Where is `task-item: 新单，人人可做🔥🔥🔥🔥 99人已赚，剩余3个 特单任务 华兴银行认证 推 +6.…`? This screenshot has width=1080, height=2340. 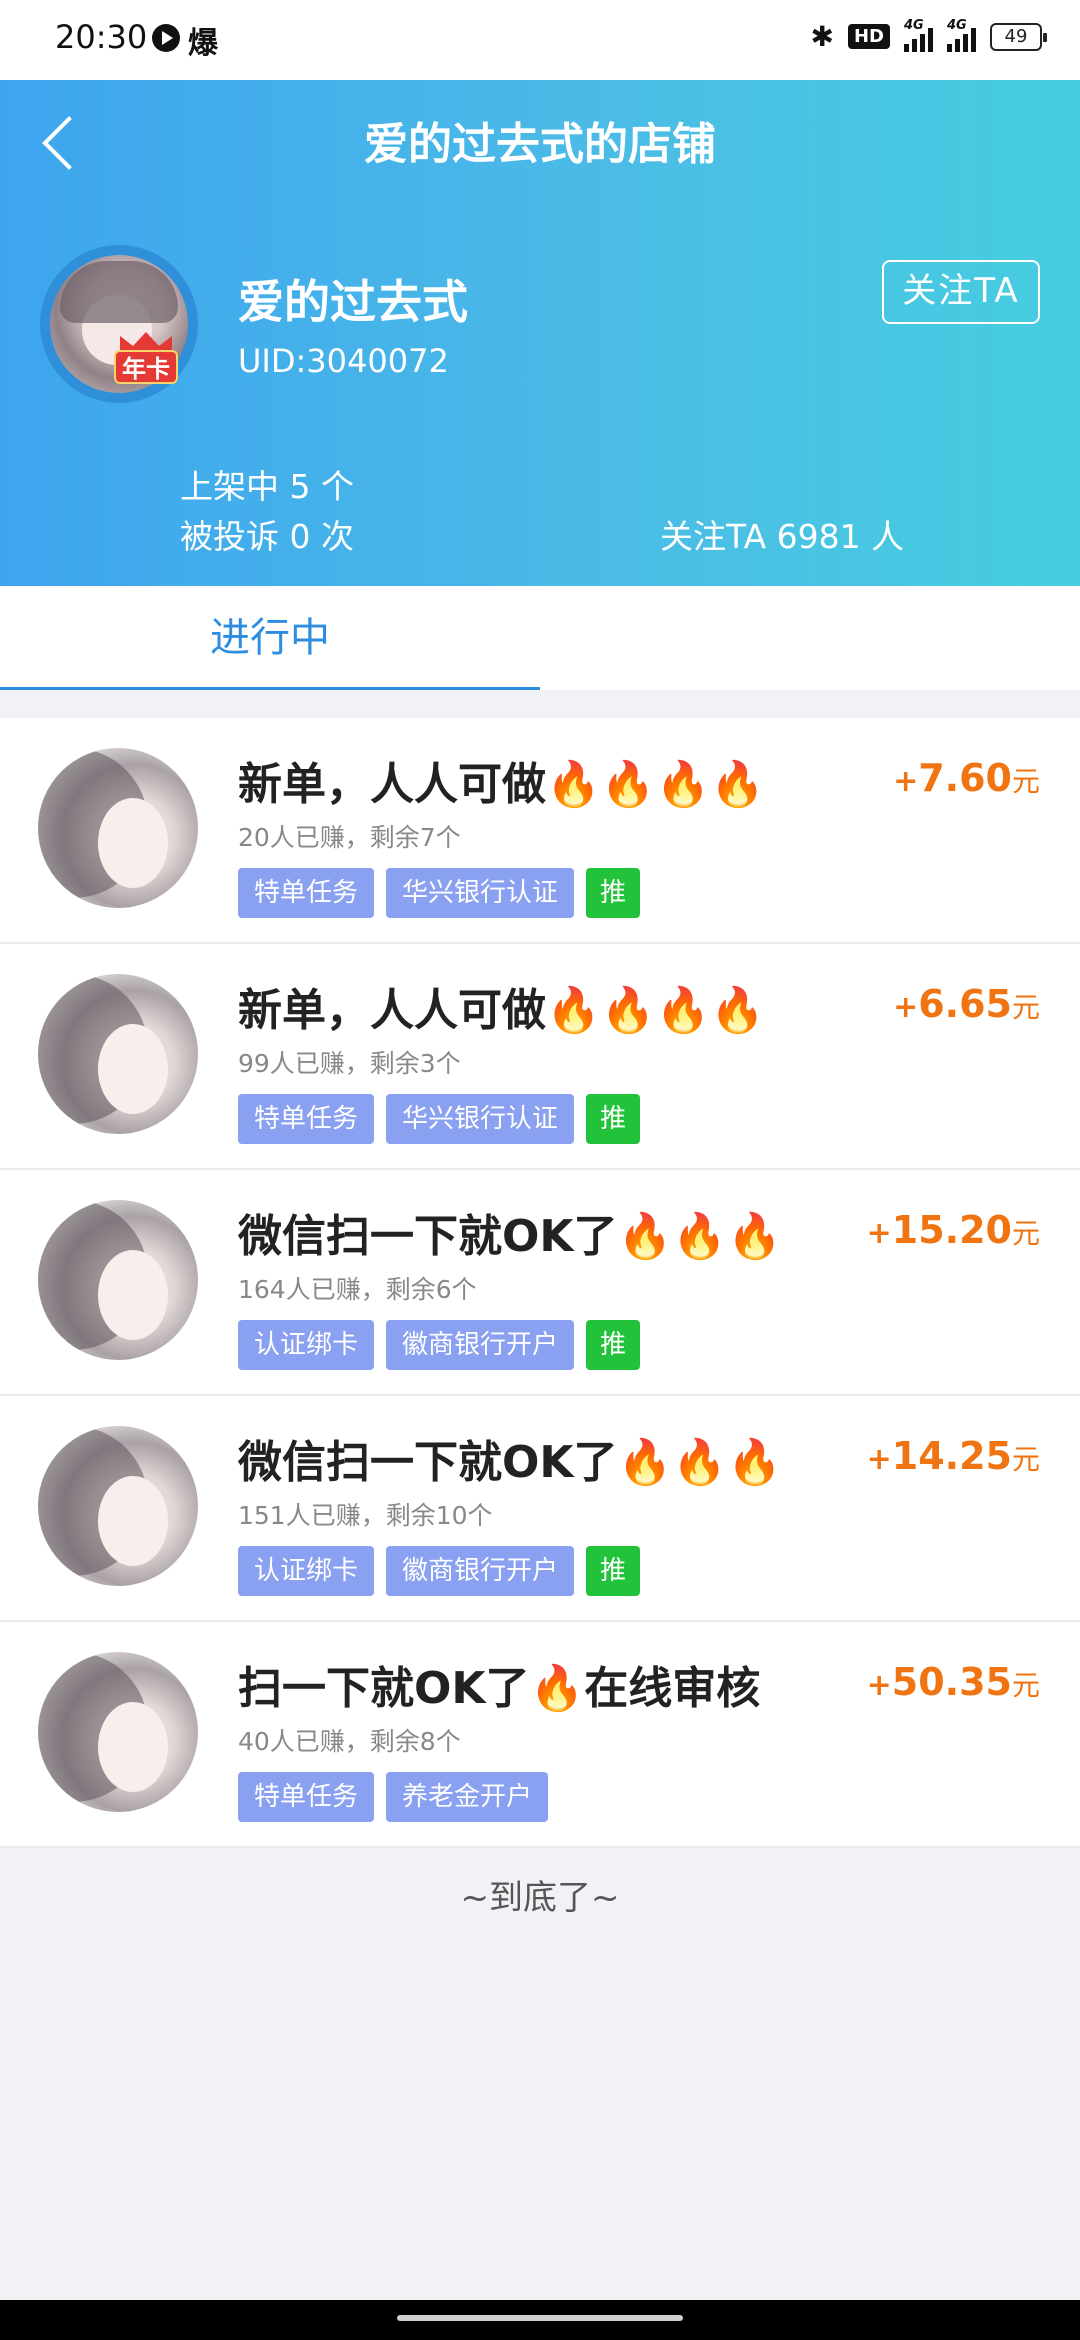
task-item: 新单，人人可做🔥🔥🔥🔥 99人已赚，剩余3个 特单任务 华兴银行认证 推 +6.… is located at coordinates (540, 1057).